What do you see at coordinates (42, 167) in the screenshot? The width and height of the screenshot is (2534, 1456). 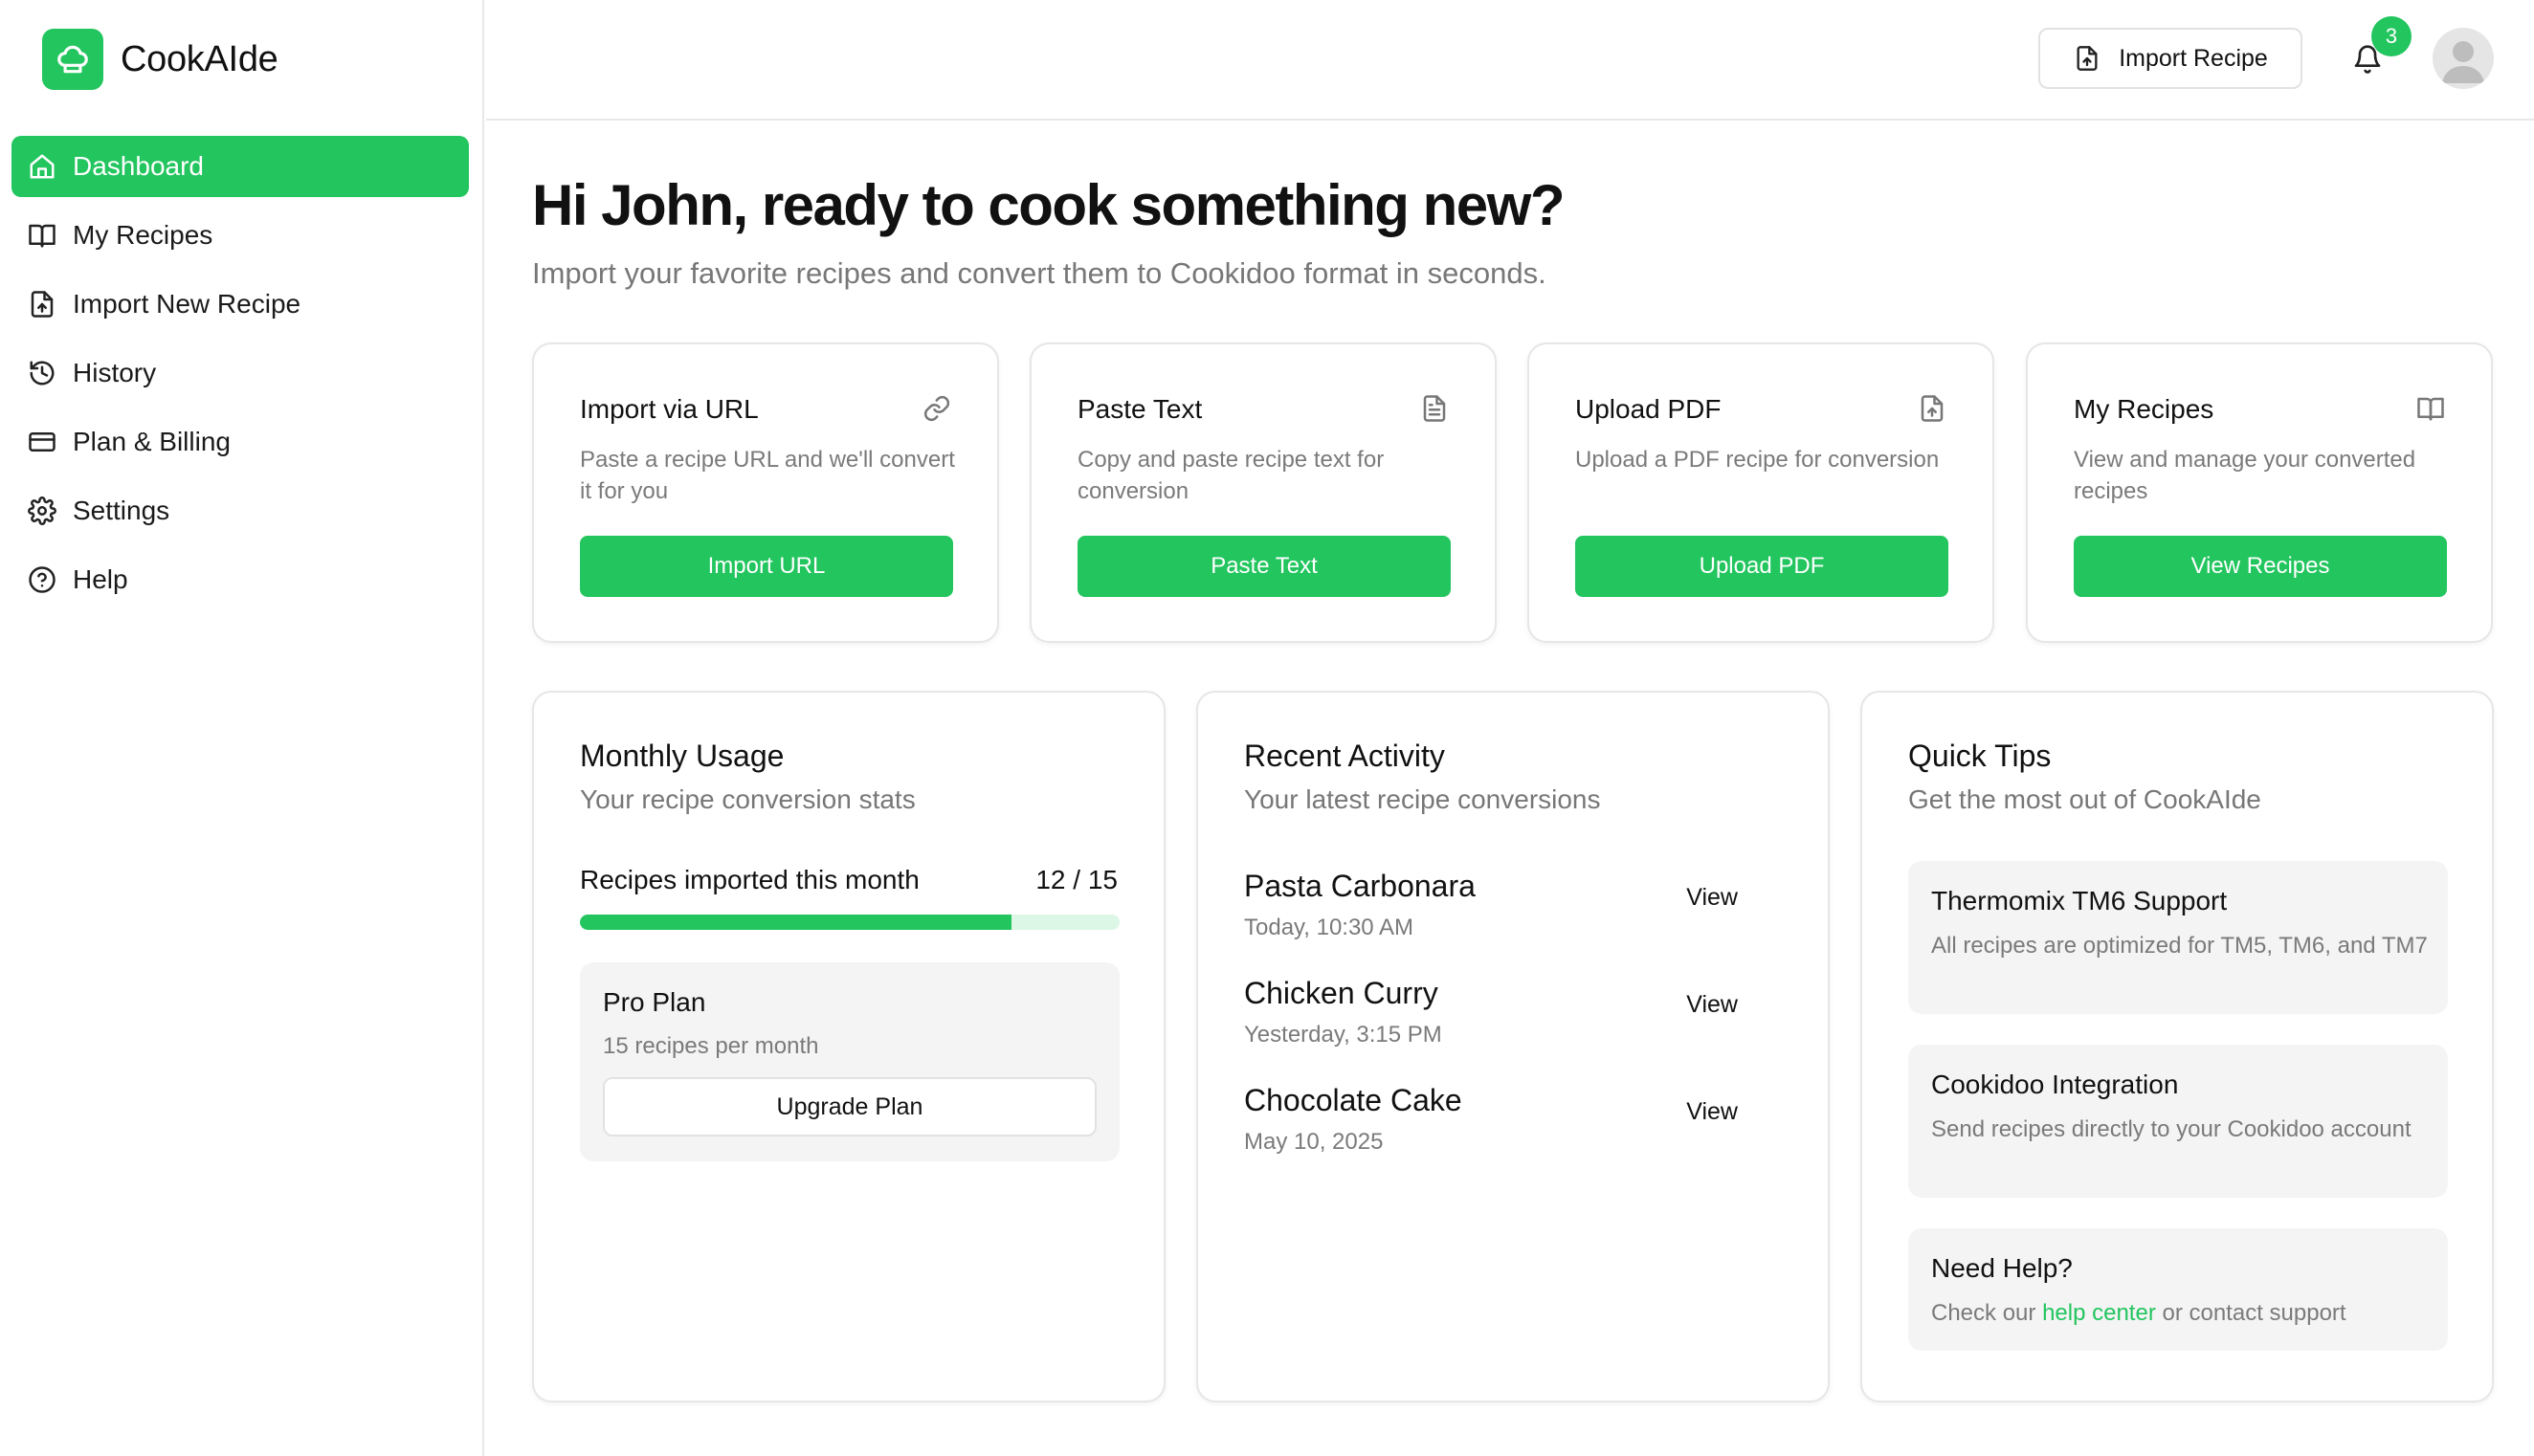 I see `home-icon` at bounding box center [42, 167].